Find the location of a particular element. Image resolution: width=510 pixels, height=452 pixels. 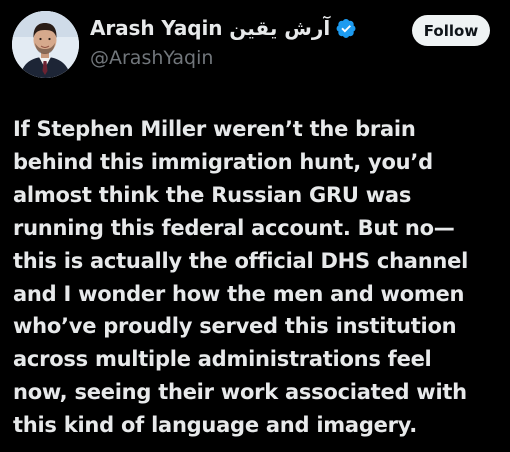

tweet-text-line: running this federal account. But no— is located at coordinates (234, 227).